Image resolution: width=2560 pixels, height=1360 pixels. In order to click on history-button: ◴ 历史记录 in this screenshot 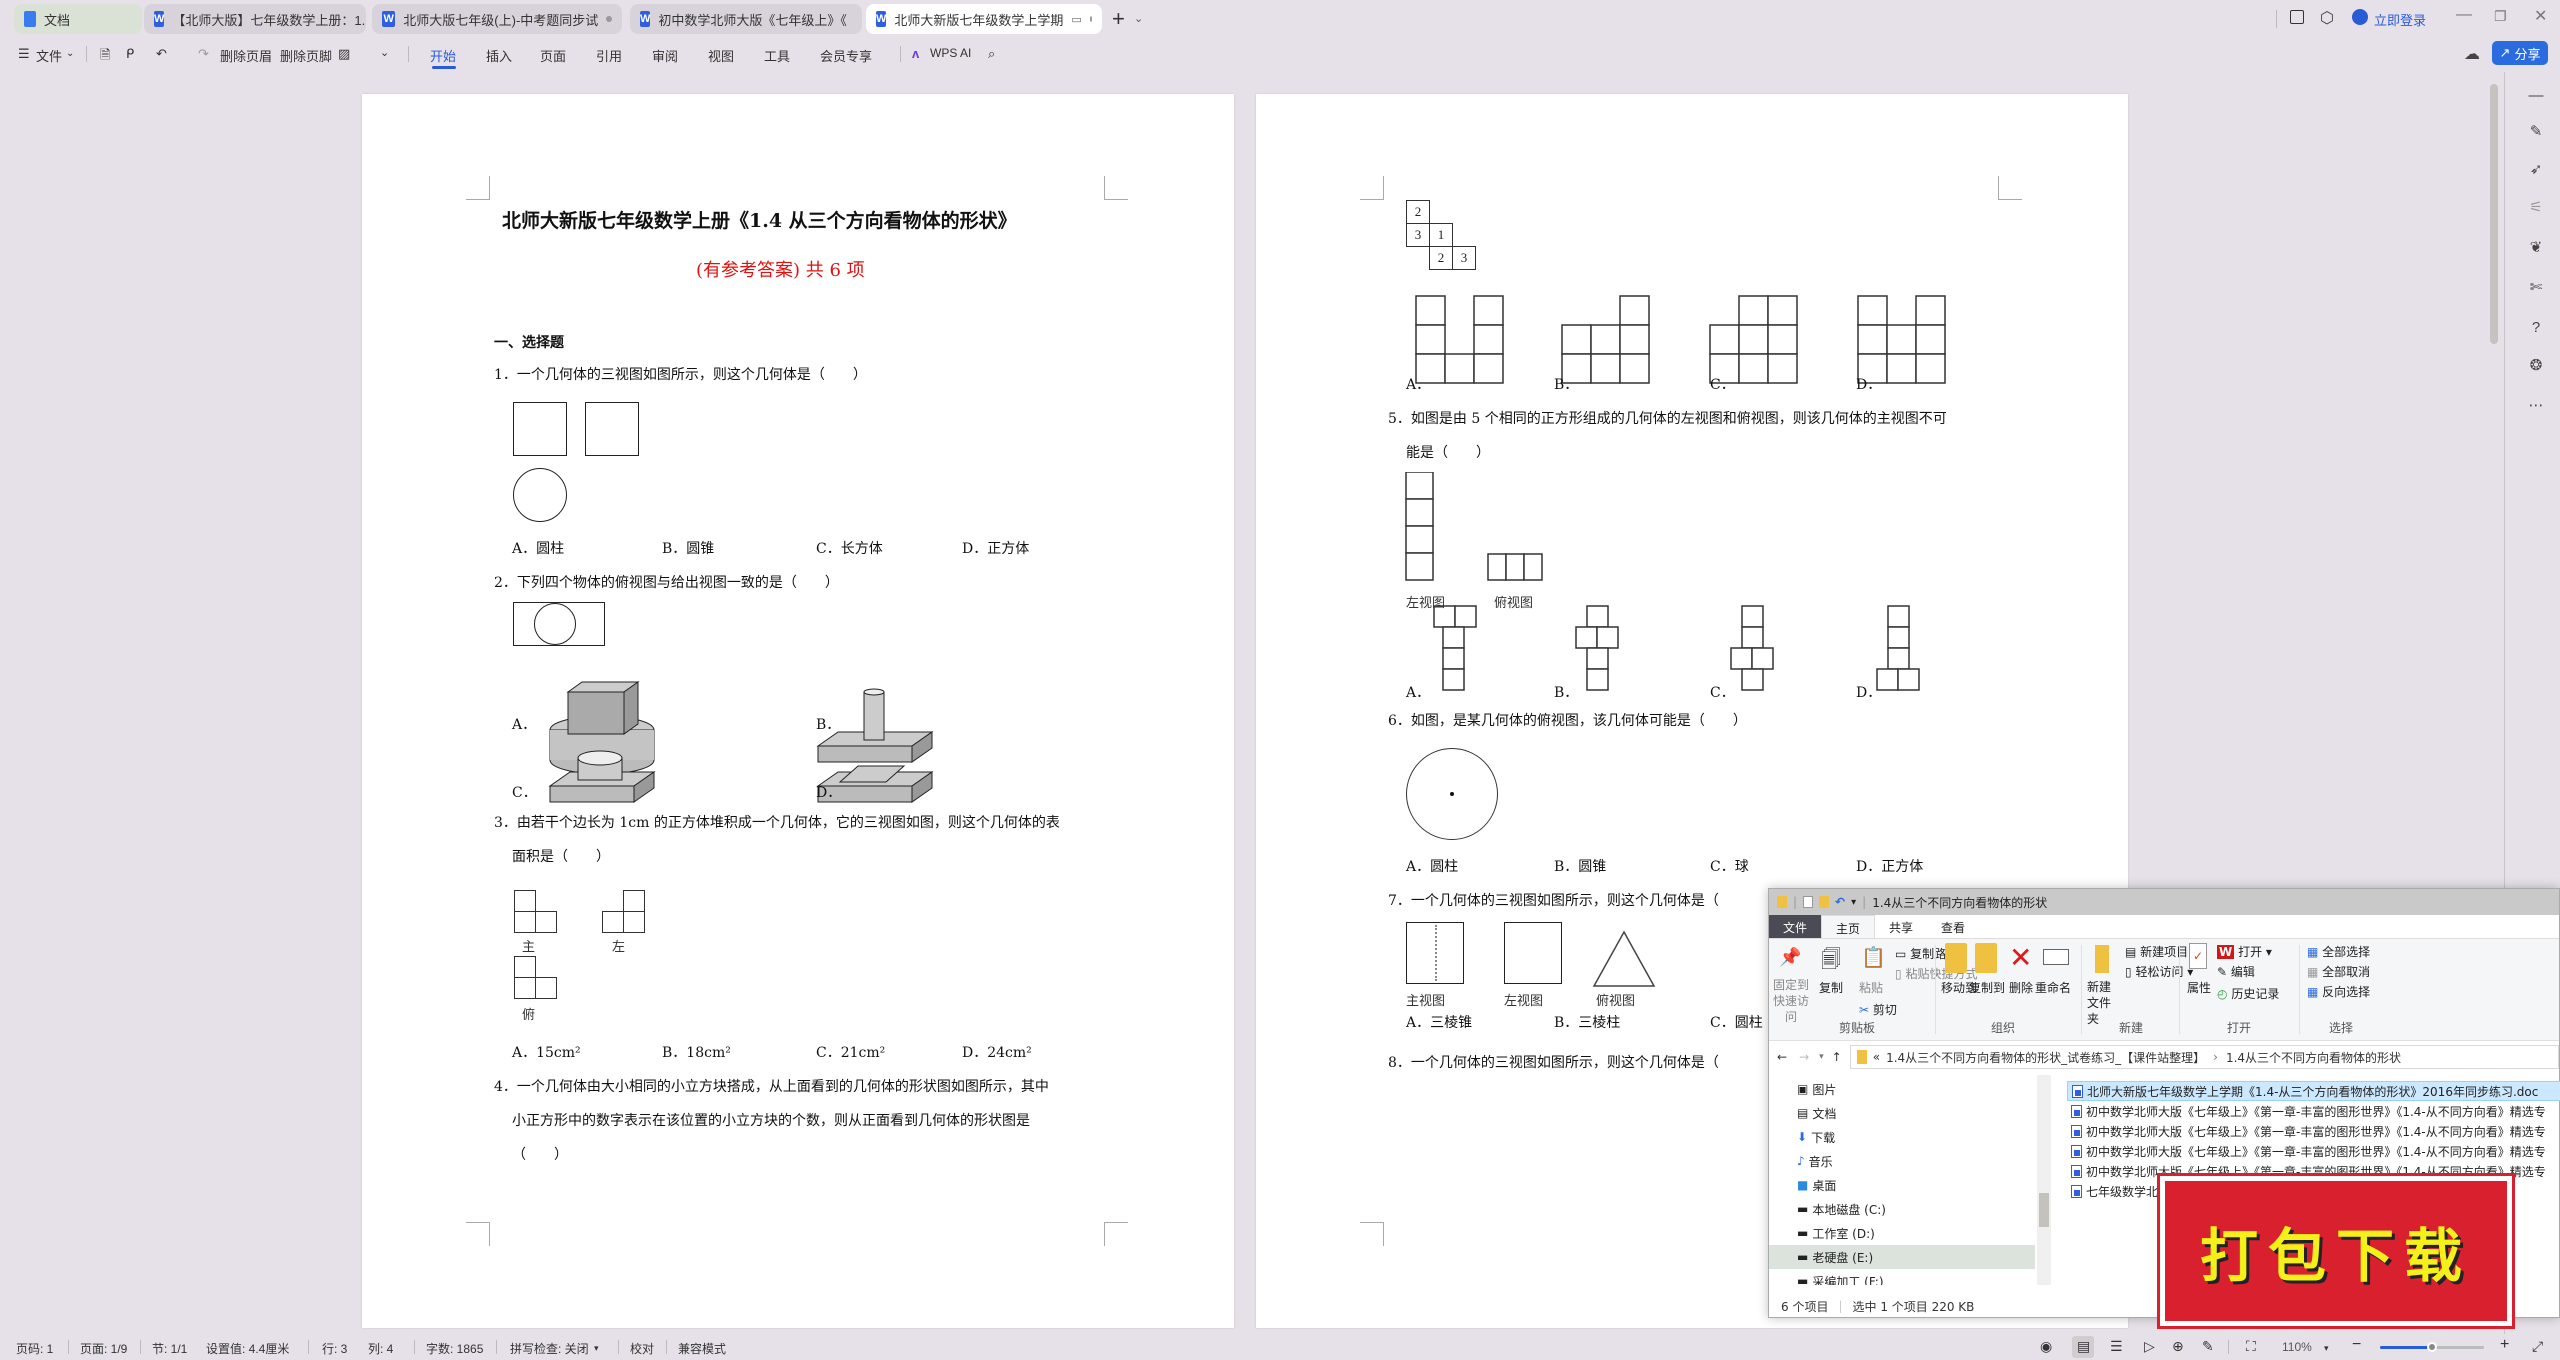, I will do `click(2248, 993)`.